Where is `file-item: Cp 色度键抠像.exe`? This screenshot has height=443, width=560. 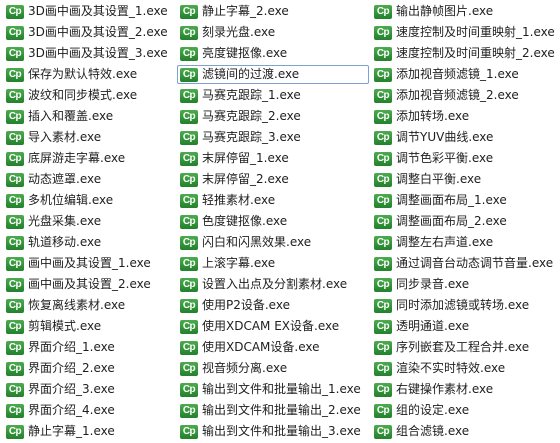
file-item: Cp 色度键抠像.exe is located at coordinates (273, 221).